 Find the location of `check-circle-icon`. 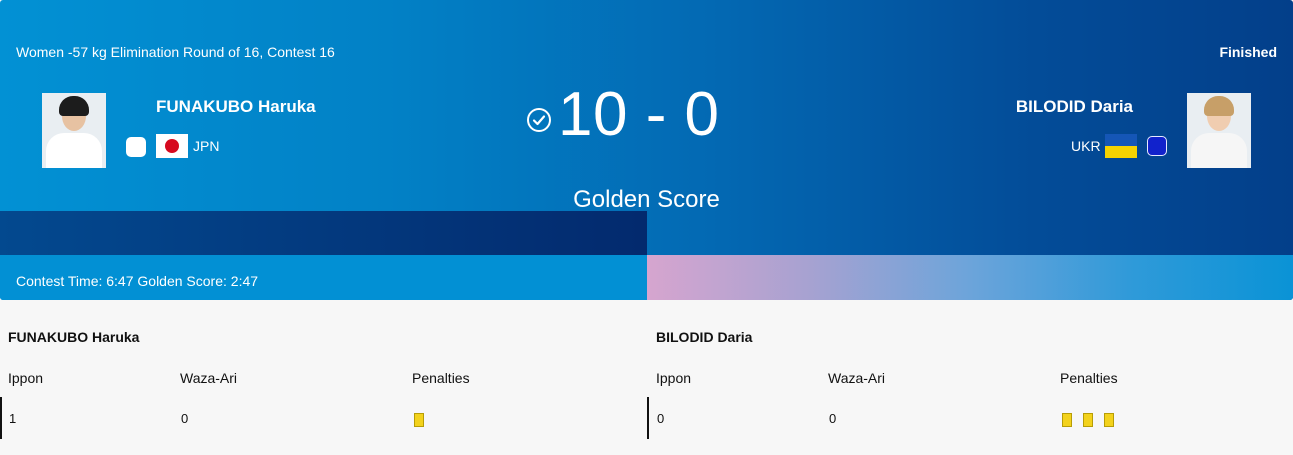

check-circle-icon is located at coordinates (539, 120).